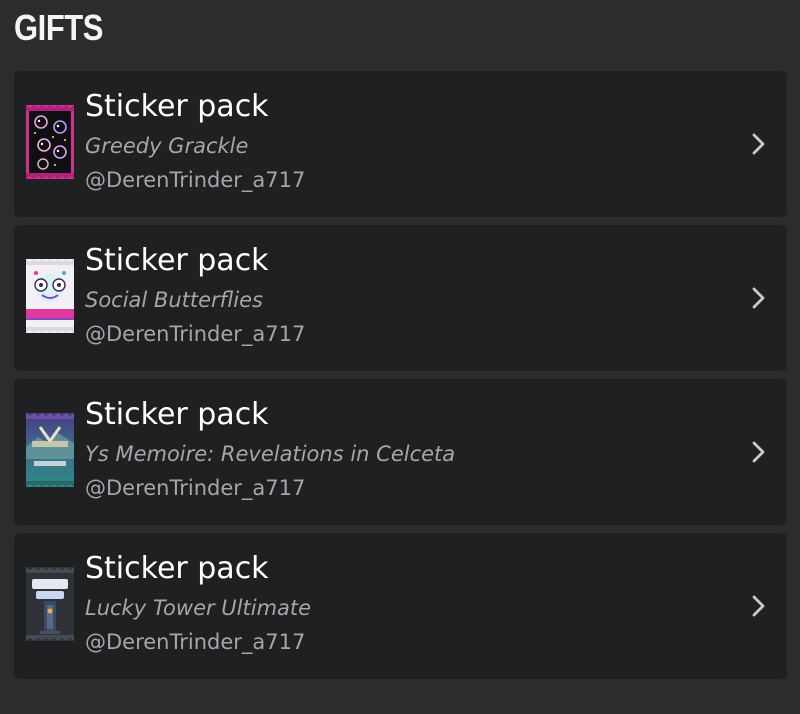 The width and height of the screenshot is (800, 714). I want to click on gift-game-name: Social Butterflies, so click(174, 300).